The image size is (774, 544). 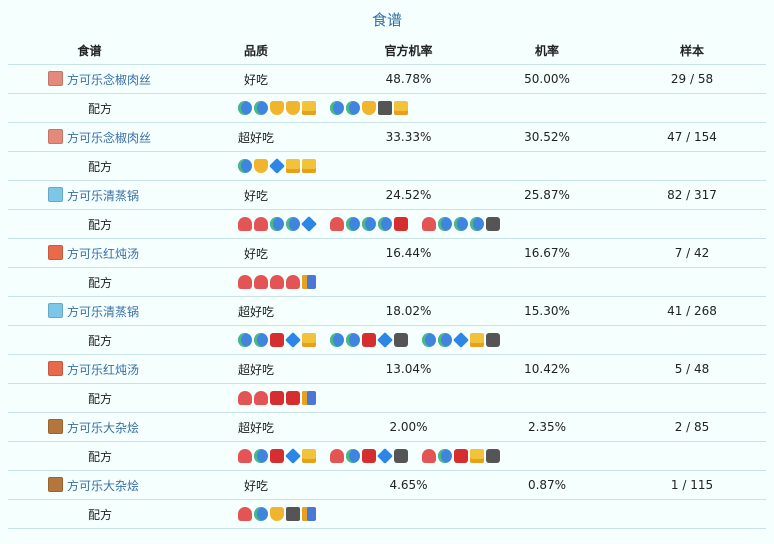 I want to click on dish-icon, so click(x=55, y=310).